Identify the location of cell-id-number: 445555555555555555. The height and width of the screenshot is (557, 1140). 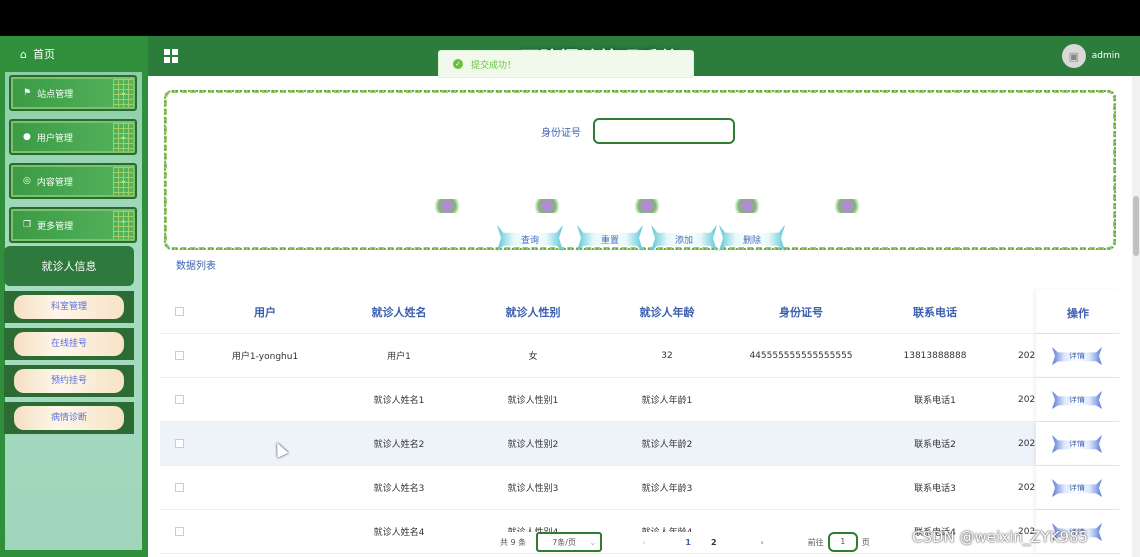
(801, 355).